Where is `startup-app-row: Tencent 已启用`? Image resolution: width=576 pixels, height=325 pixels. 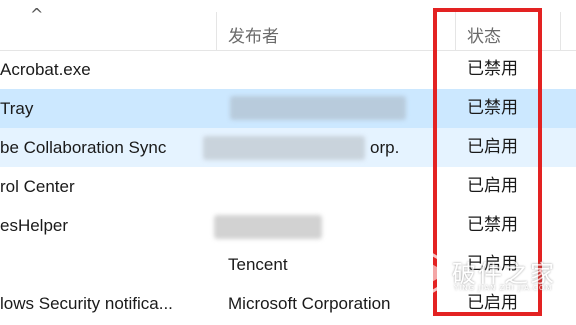
startup-app-row: Tencent 已启用 is located at coordinates (288, 264).